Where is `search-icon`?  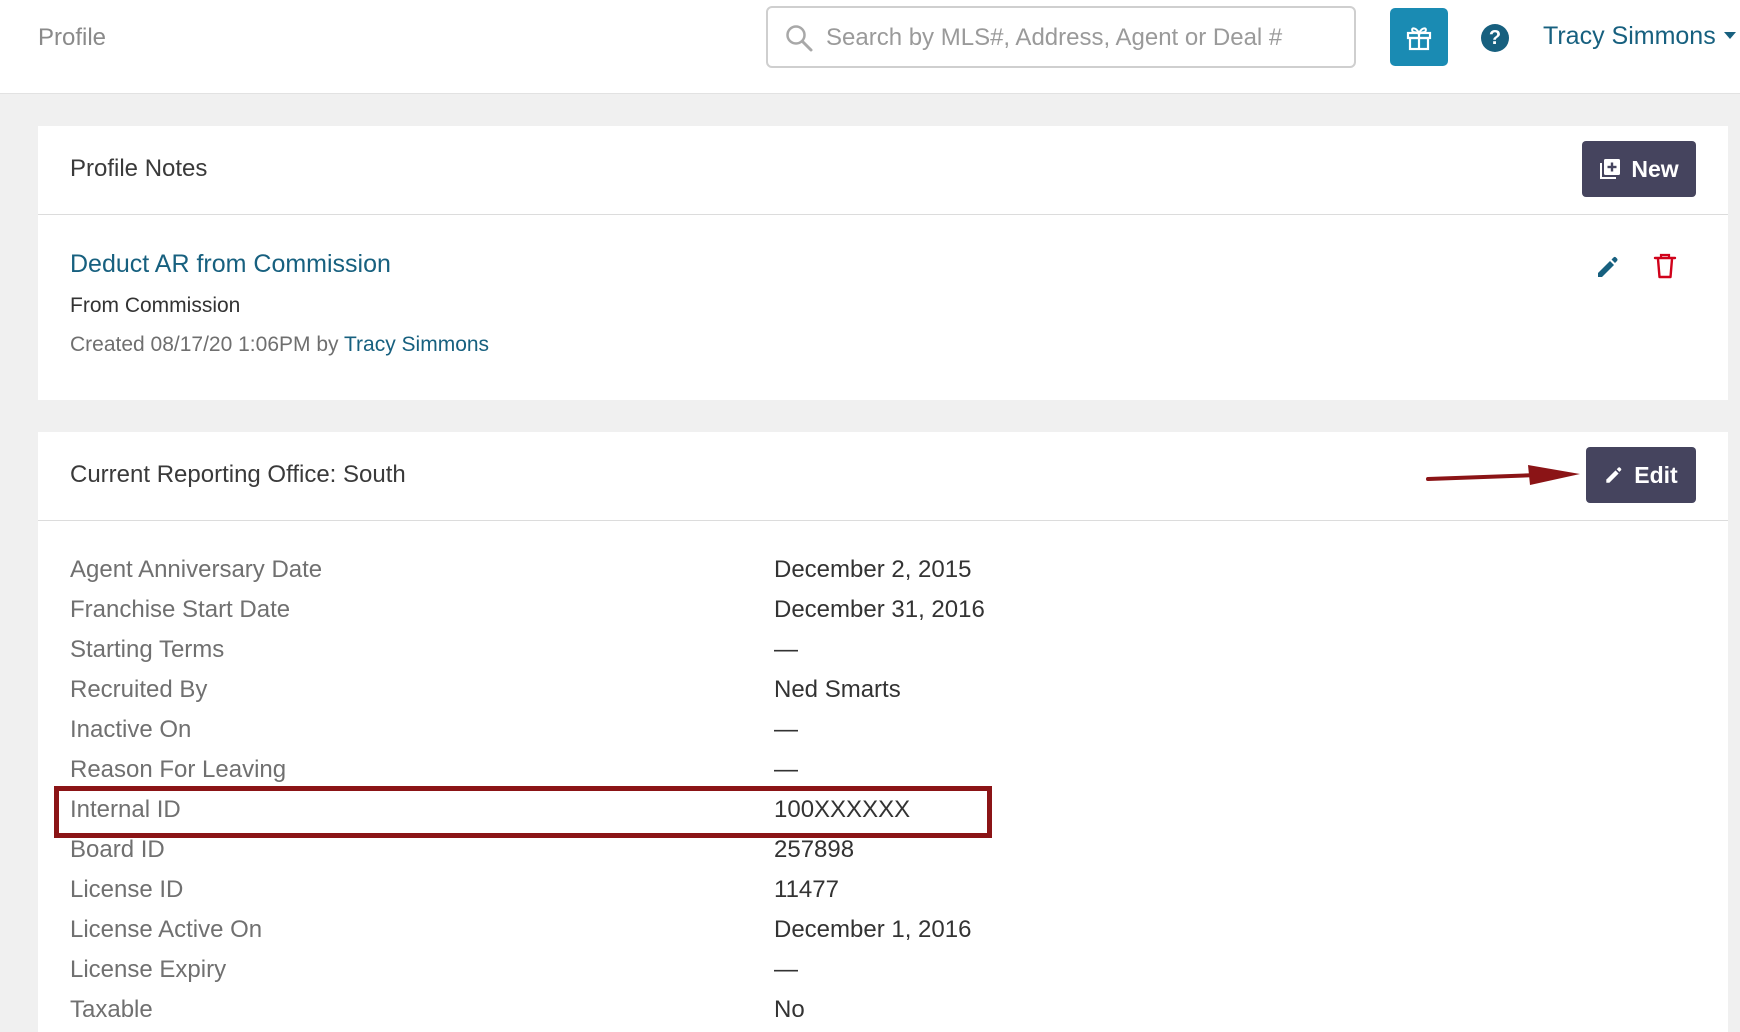
search-icon is located at coordinates (799, 38).